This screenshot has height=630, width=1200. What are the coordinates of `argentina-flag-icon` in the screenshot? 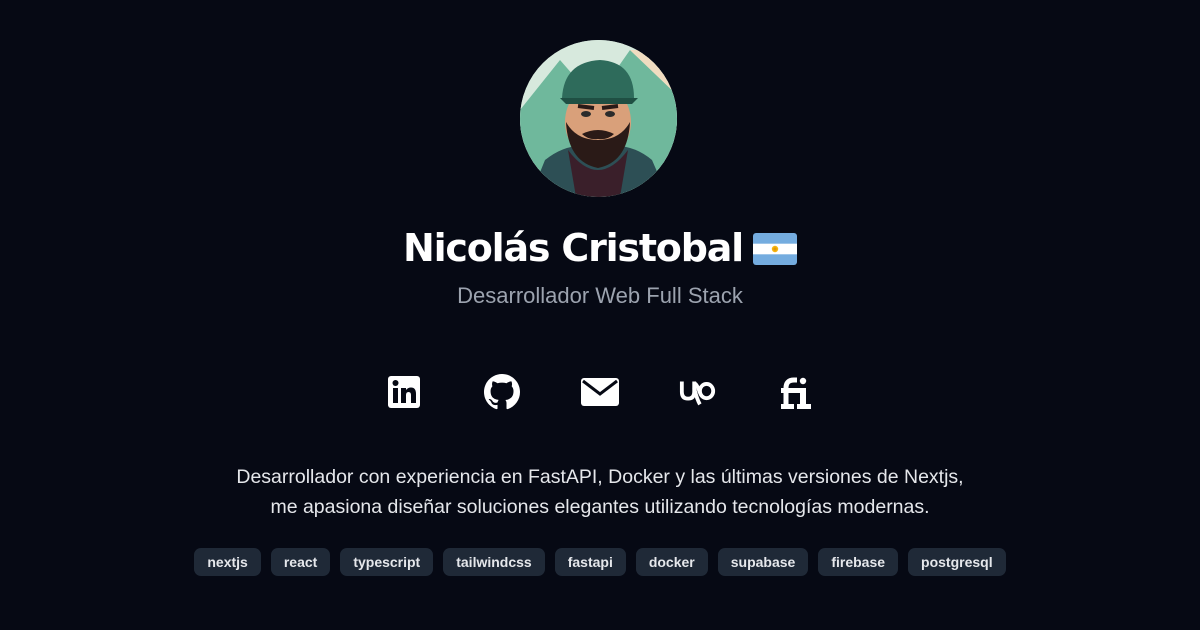 It's located at (775, 249).